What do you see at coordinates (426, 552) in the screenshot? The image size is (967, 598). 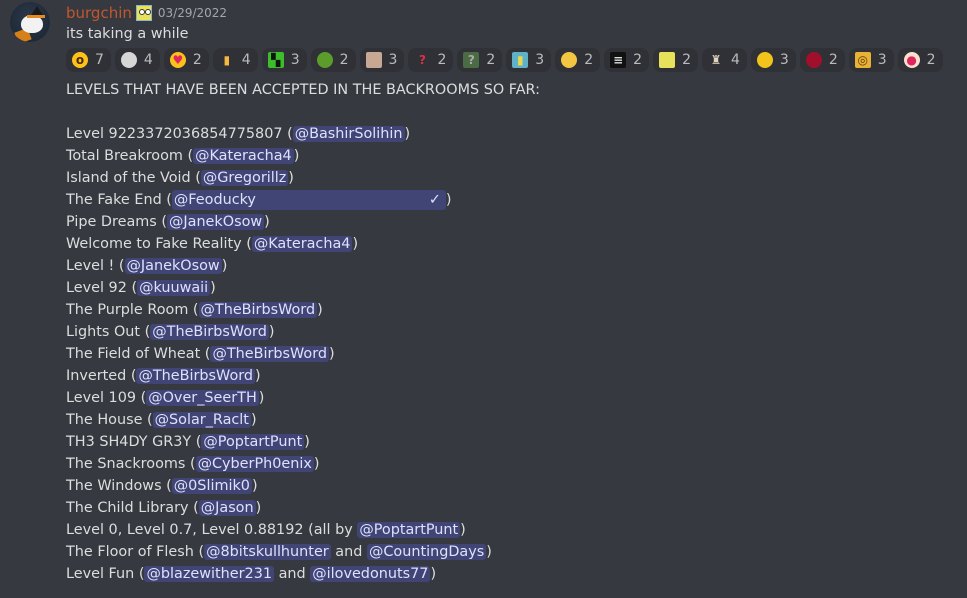 I see `user-mention: @CountingDays` at bounding box center [426, 552].